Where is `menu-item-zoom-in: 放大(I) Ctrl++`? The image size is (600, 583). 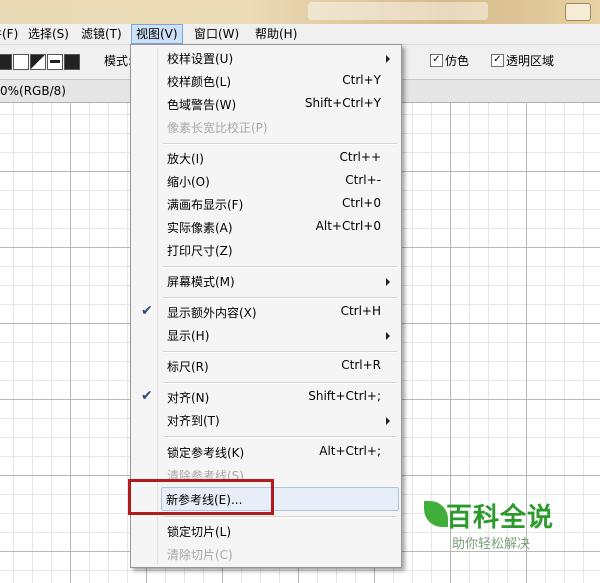 menu-item-zoom-in: 放大(I) Ctrl++ is located at coordinates (266, 158).